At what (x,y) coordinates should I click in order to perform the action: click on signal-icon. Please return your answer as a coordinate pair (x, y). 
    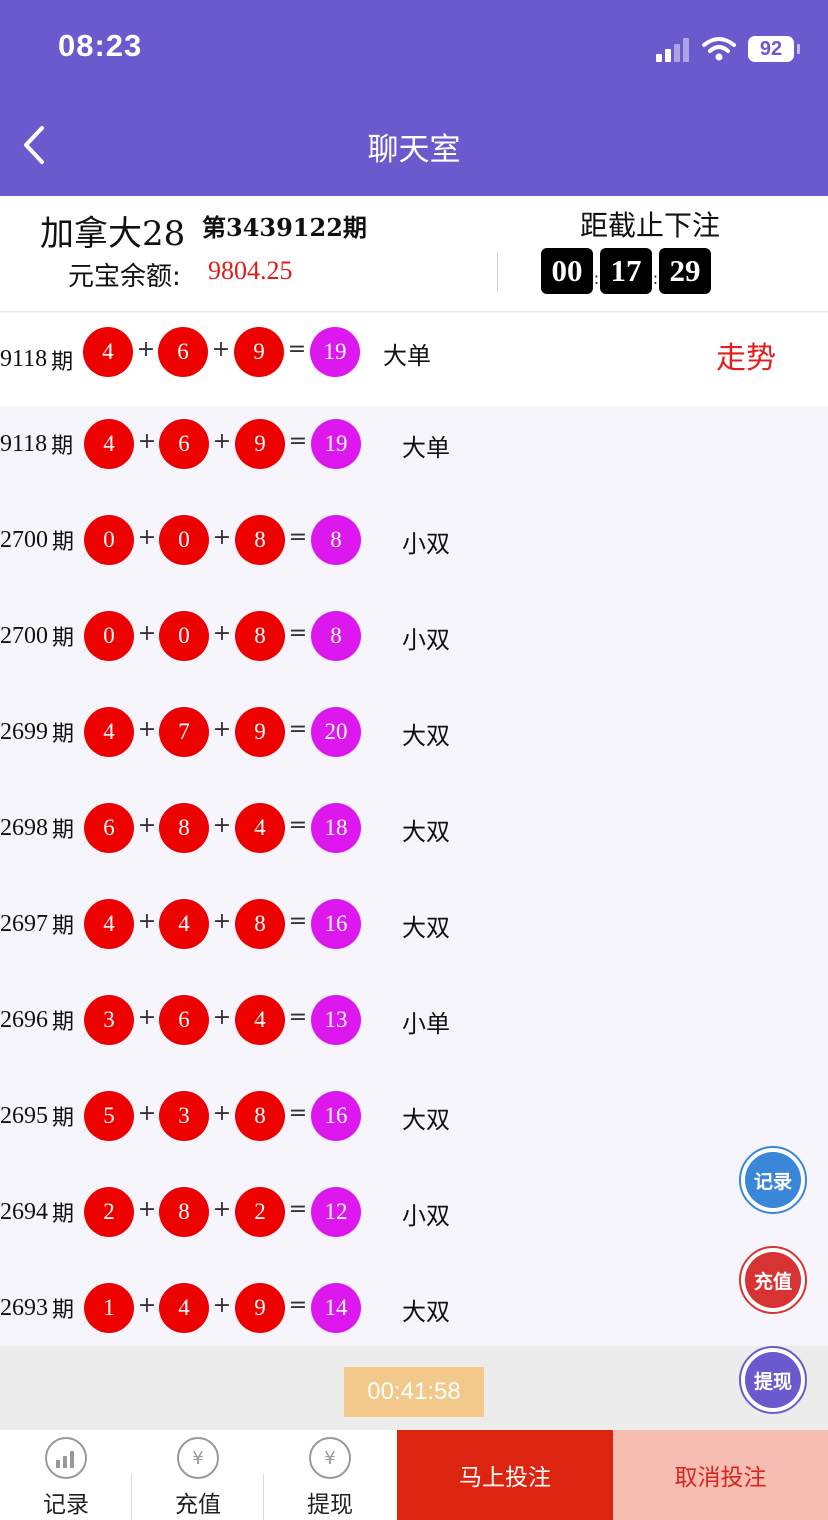
    Looking at the image, I should click on (673, 49).